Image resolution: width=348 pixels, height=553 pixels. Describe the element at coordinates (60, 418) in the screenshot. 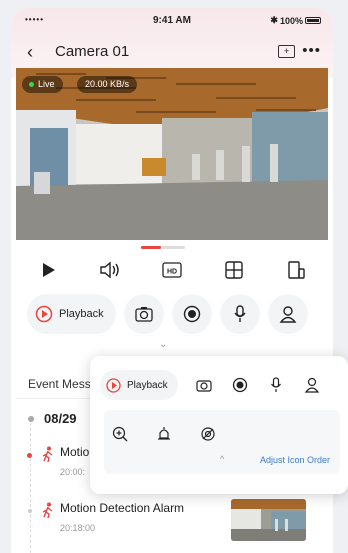

I see `event-date: 08/29` at that location.